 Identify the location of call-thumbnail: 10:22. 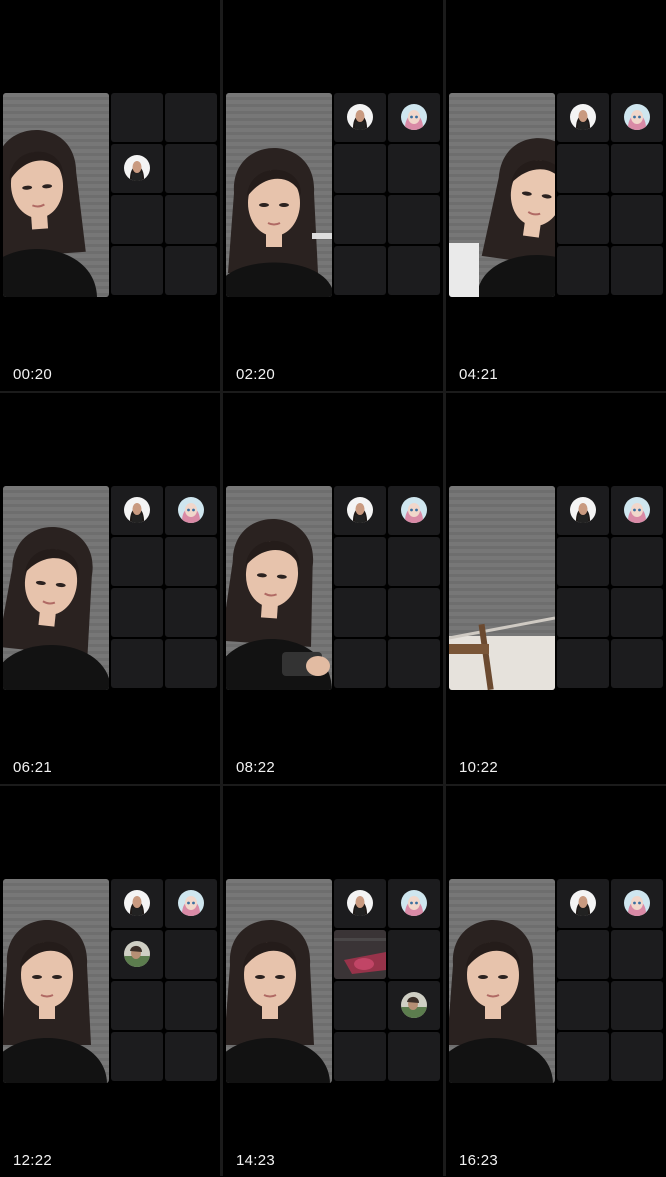
(556, 588).